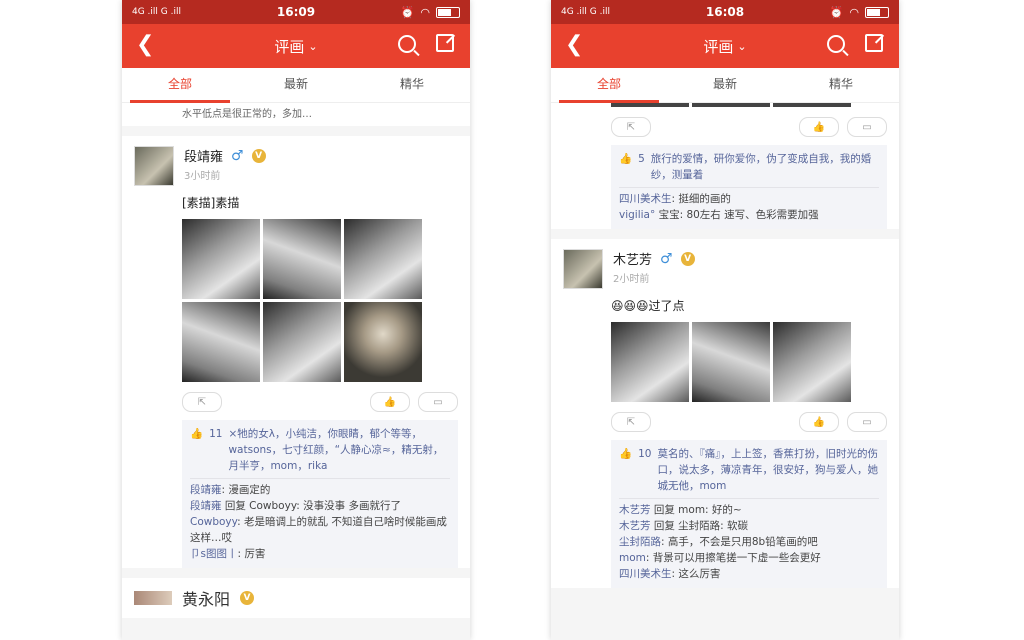  What do you see at coordinates (311, 506) in the screenshot?
I see `comment-text: 回复 Cowboyy: 没事没事 多画就行了` at bounding box center [311, 506].